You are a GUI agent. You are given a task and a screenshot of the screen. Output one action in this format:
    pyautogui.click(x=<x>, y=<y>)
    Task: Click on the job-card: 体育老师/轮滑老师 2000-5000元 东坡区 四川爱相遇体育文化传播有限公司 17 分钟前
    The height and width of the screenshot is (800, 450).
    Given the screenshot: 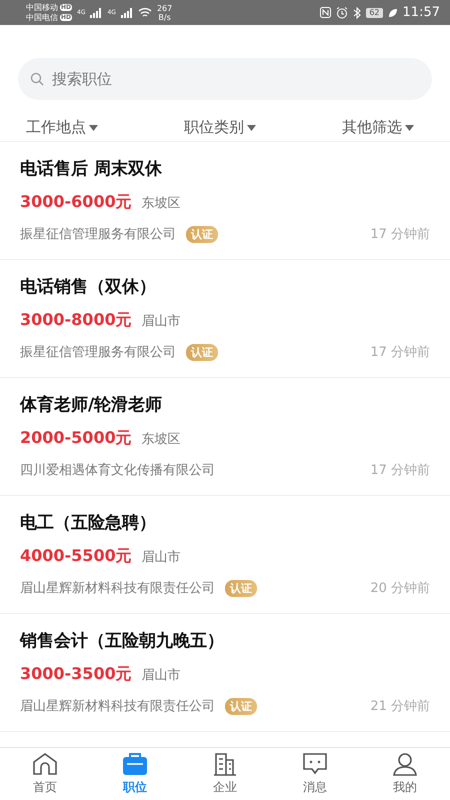 What is the action you would take?
    pyautogui.click(x=225, y=437)
    